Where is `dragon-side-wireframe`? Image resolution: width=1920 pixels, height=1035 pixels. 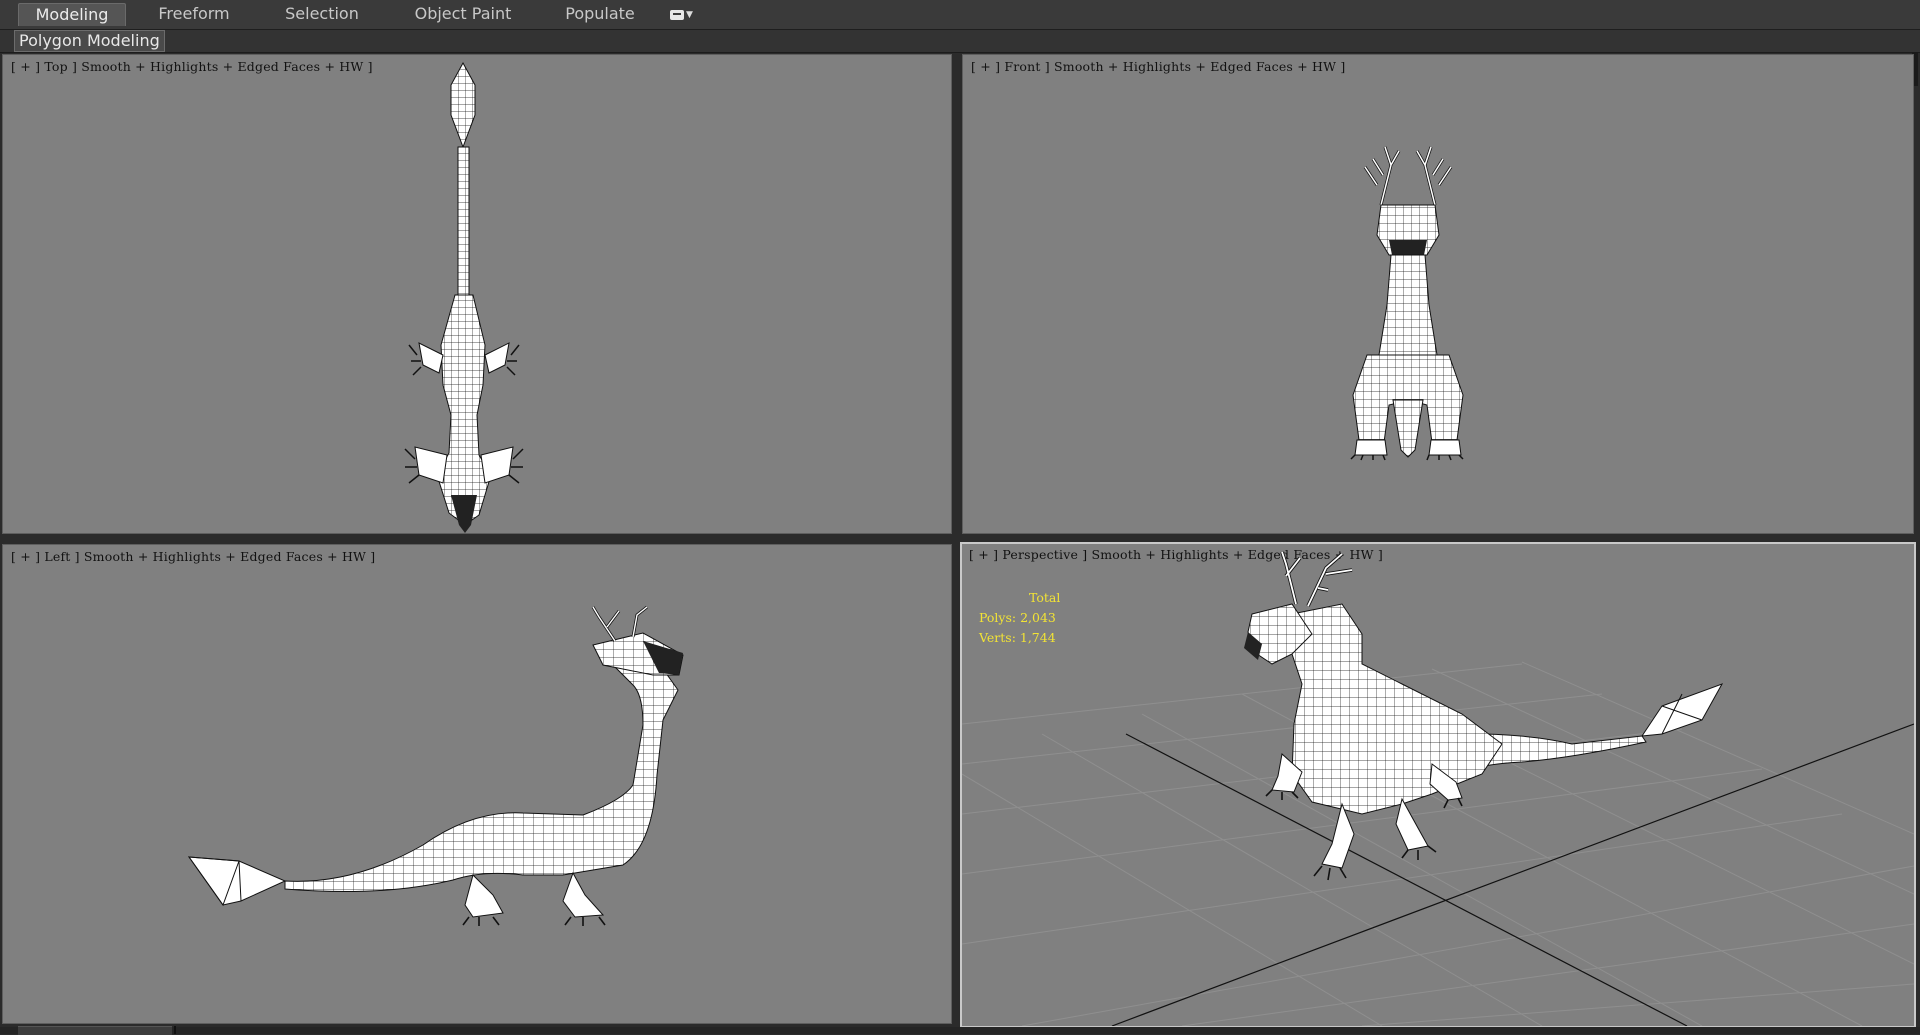 dragon-side-wireframe is located at coordinates (435, 765).